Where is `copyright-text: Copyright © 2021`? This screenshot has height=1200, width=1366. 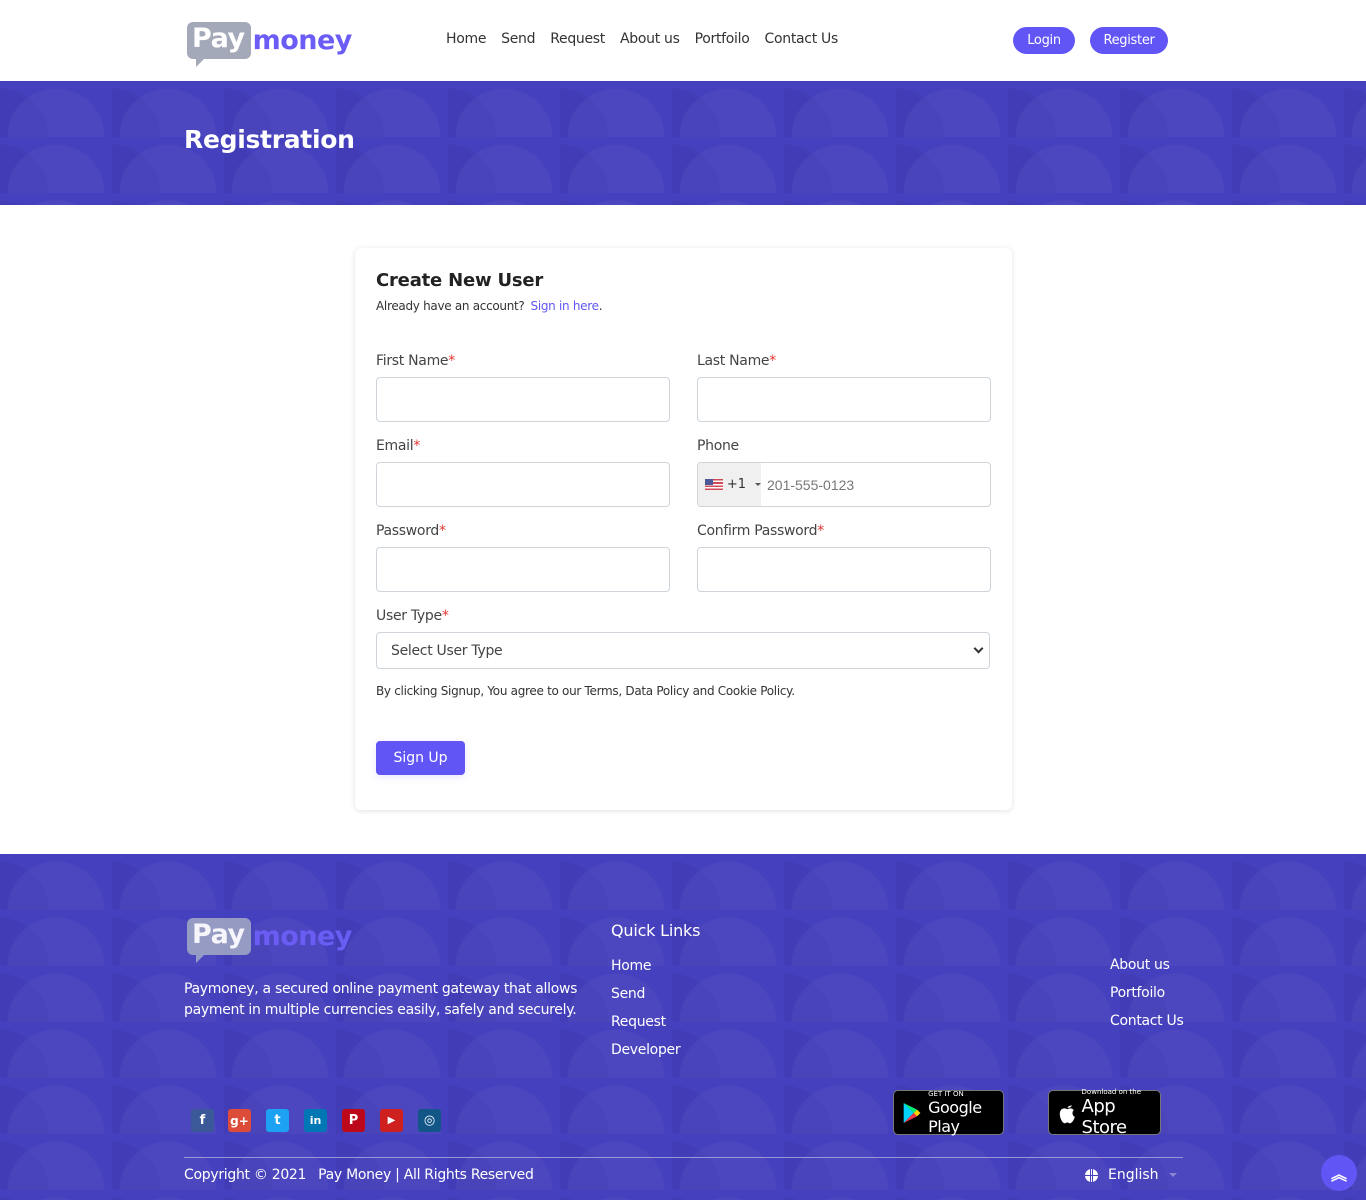 copyright-text: Copyright © 2021 is located at coordinates (245, 1175).